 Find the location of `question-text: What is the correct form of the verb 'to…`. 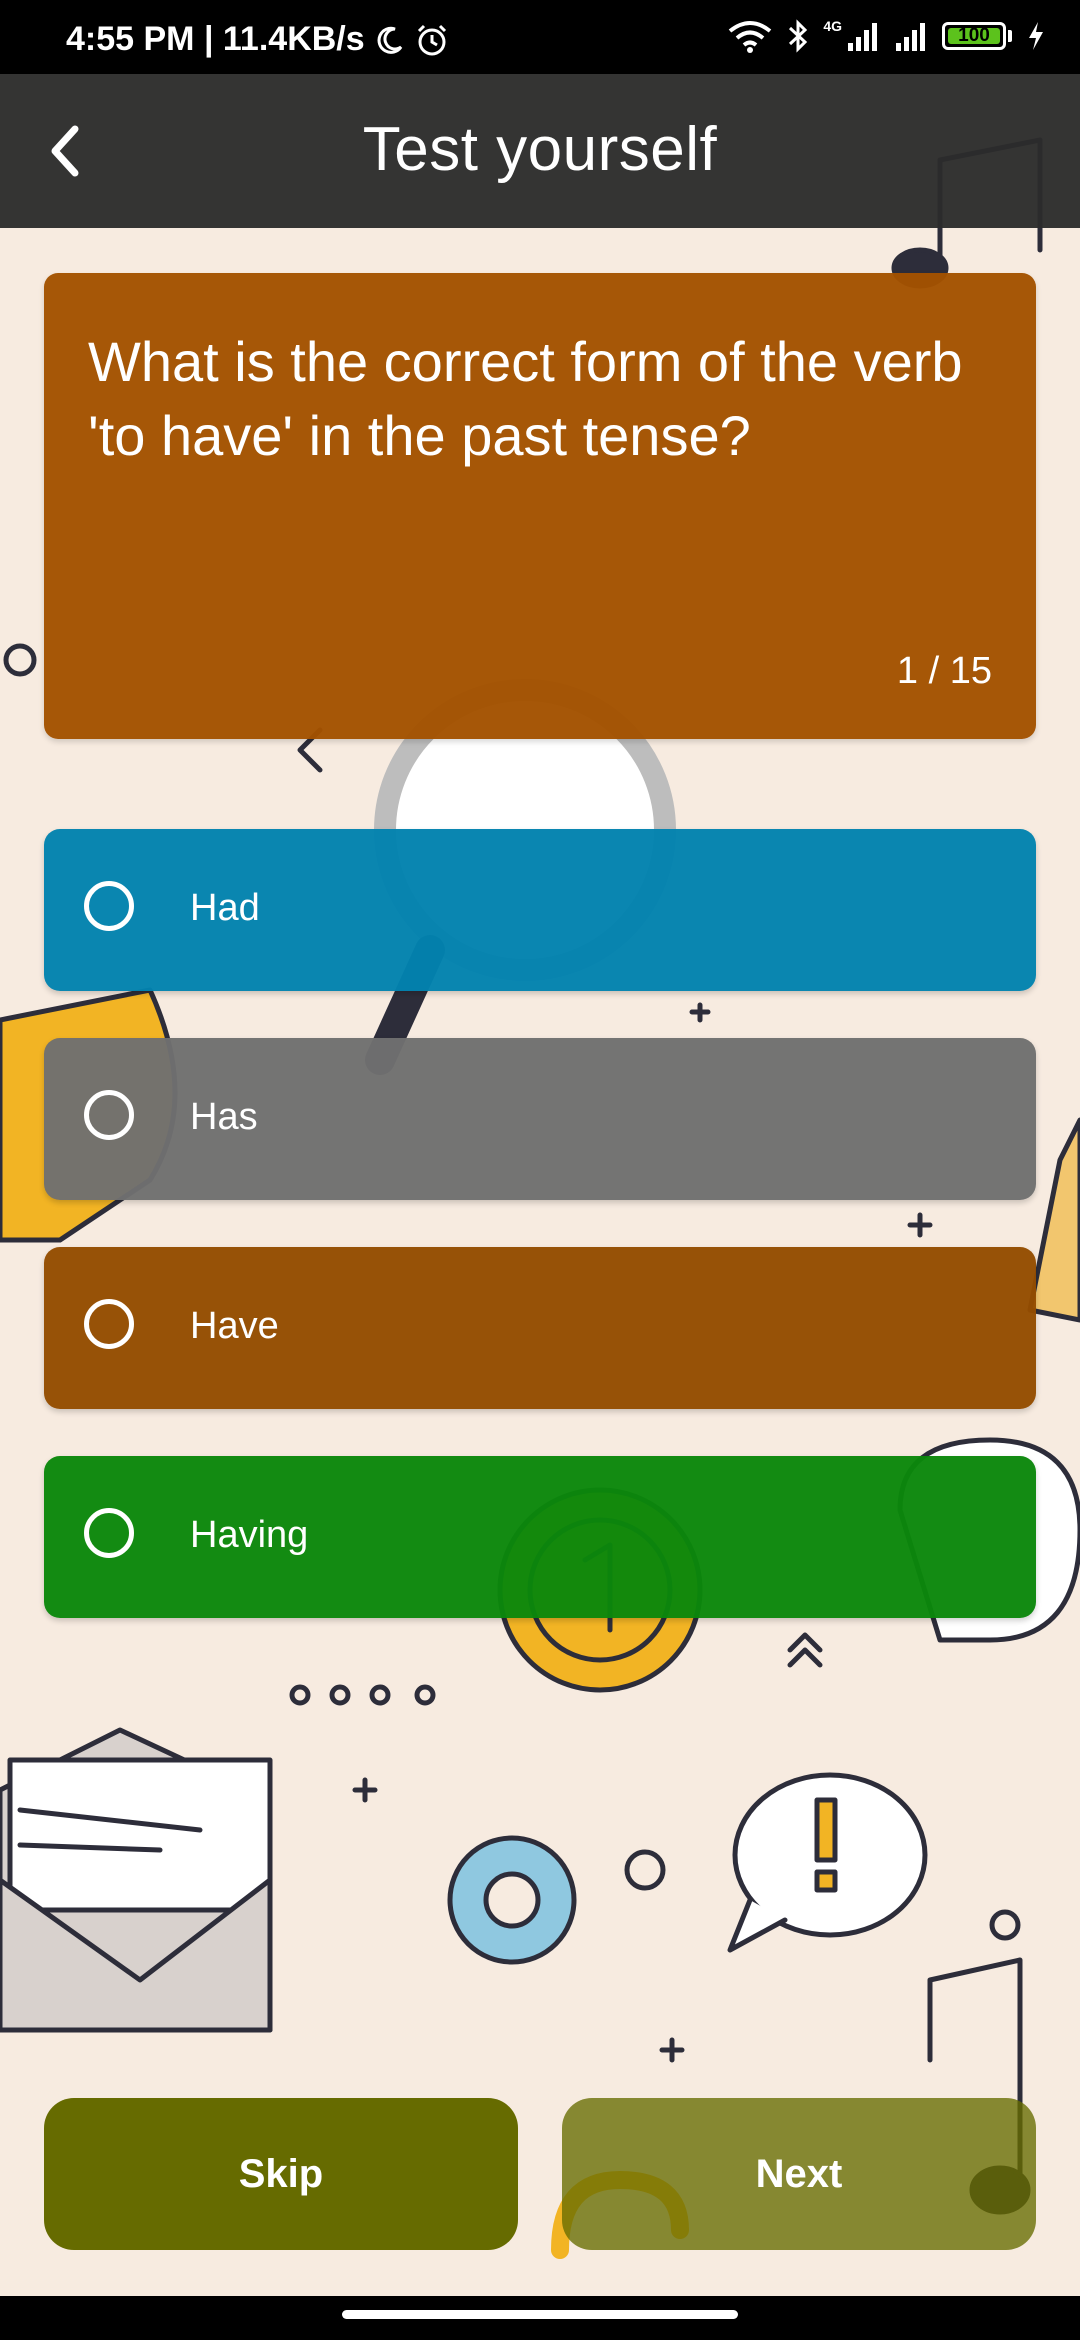

question-text: What is the correct form of the verb 'to… is located at coordinates (525, 398).